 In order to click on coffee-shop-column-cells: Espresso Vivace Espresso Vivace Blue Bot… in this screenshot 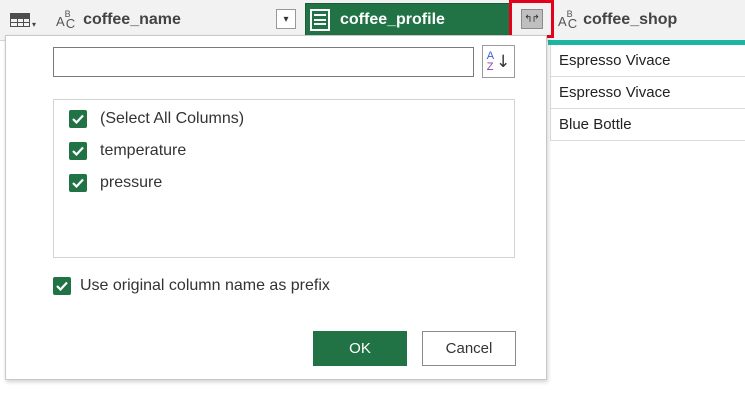, I will do `click(647, 93)`.